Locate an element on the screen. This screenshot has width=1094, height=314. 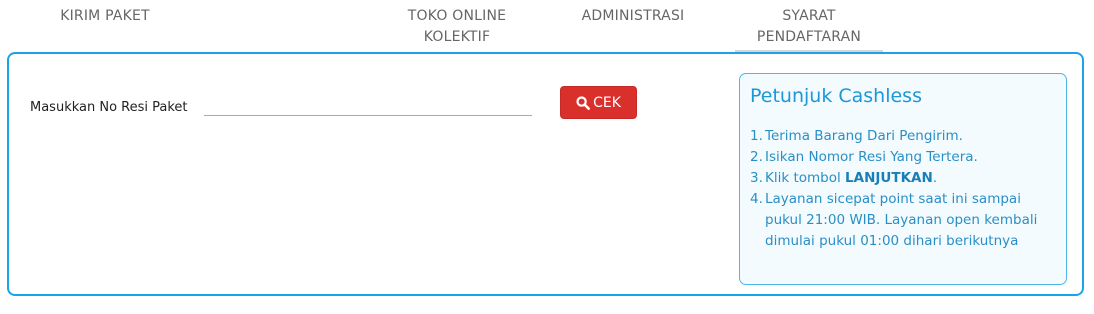
step-number: 2. is located at coordinates (756, 157).